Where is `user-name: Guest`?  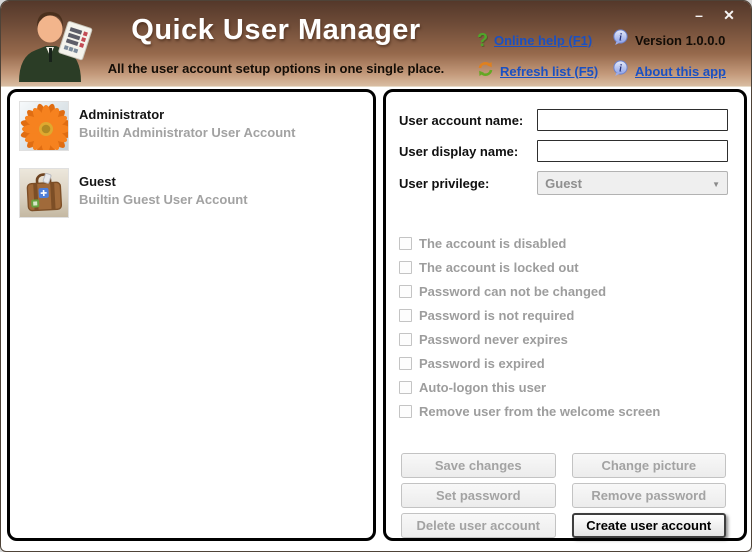
user-name: Guest is located at coordinates (97, 181).